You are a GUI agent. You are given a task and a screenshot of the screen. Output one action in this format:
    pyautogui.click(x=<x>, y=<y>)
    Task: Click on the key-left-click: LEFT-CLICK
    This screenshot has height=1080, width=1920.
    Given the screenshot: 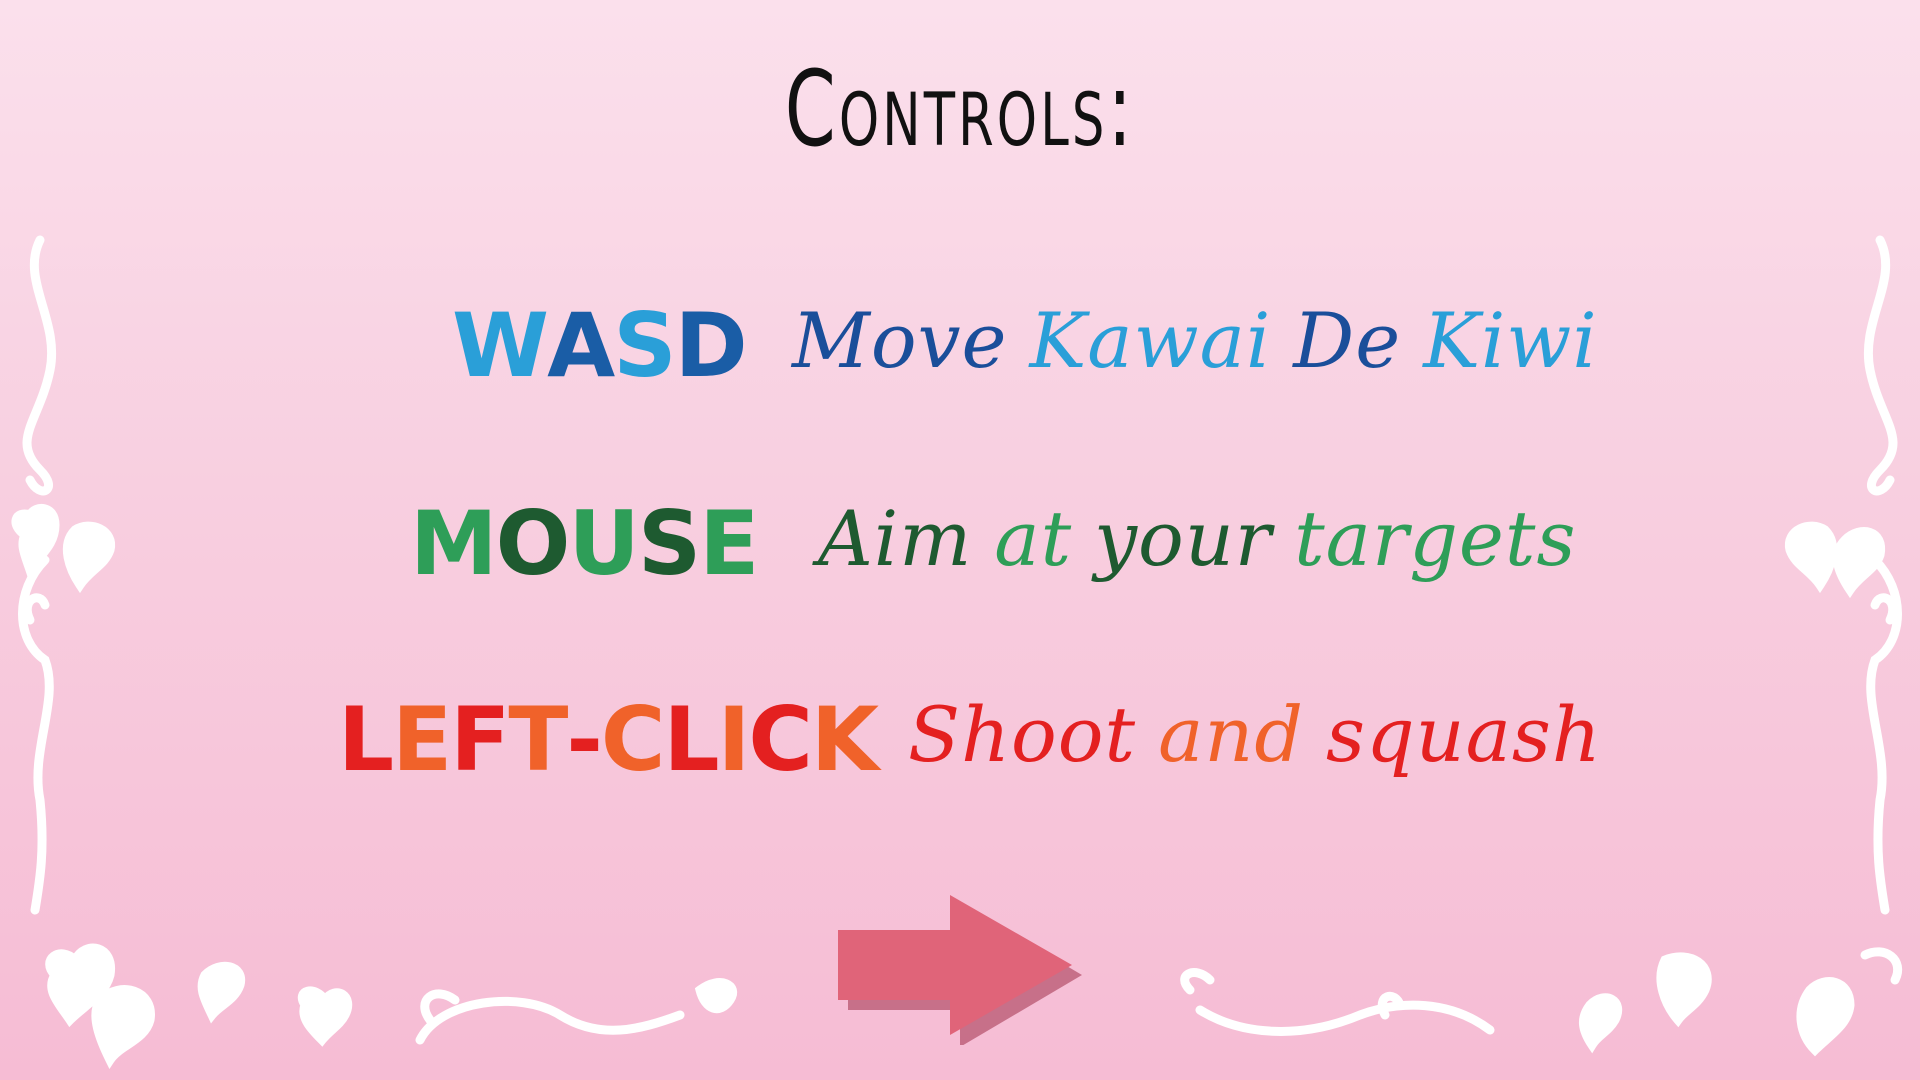 What is the action you would take?
    pyautogui.click(x=608, y=739)
    